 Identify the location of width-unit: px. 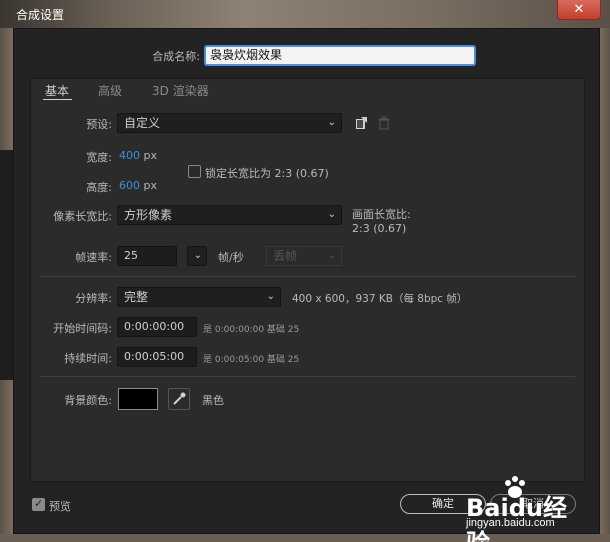
(150, 155).